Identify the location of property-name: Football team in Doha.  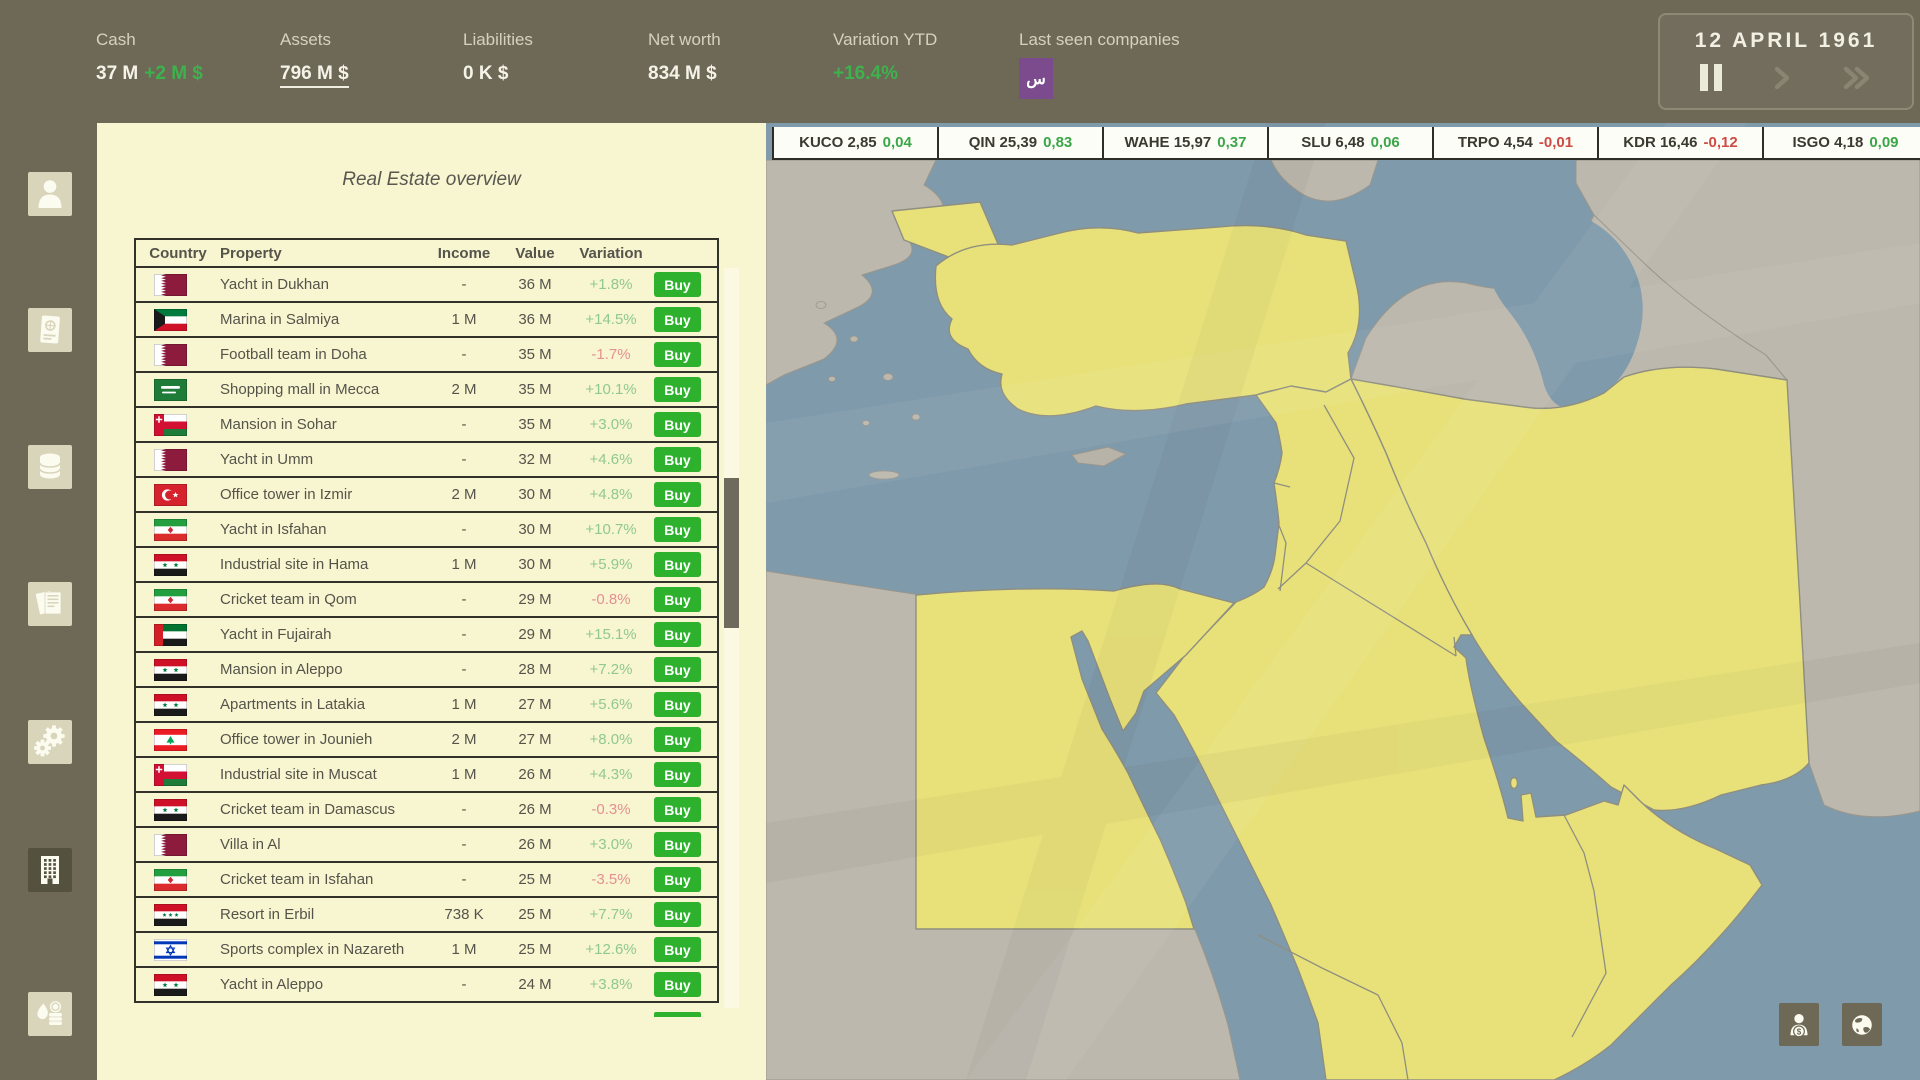
(293, 354).